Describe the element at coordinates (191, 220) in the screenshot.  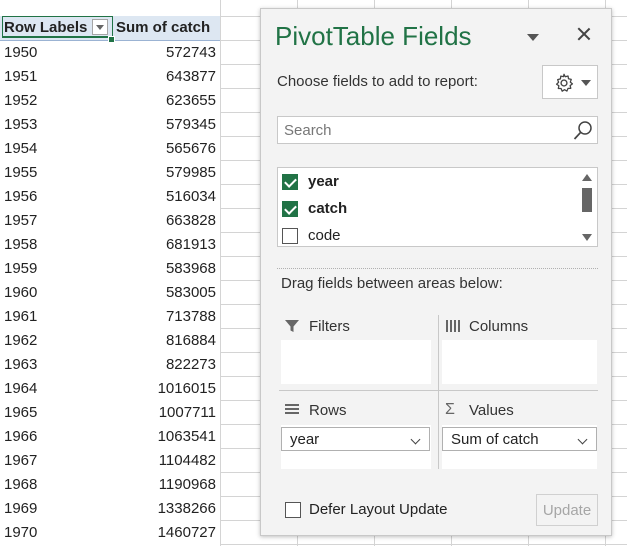
I see `sum-of-catch-value: 663828` at that location.